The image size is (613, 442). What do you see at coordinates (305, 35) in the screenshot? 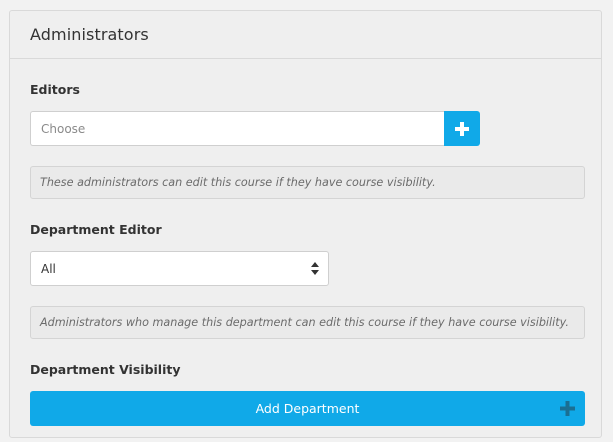
I see `panel-header: Administrators` at bounding box center [305, 35].